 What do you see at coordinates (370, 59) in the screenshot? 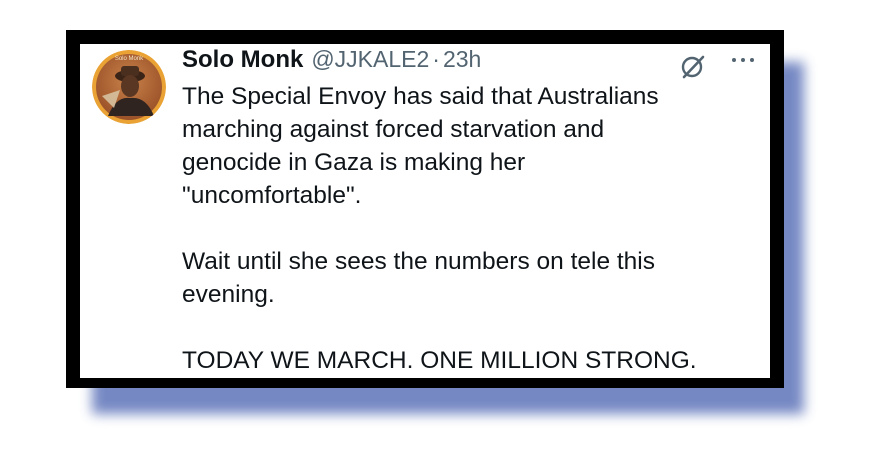
I see `author-handle: @JJKALE2` at bounding box center [370, 59].